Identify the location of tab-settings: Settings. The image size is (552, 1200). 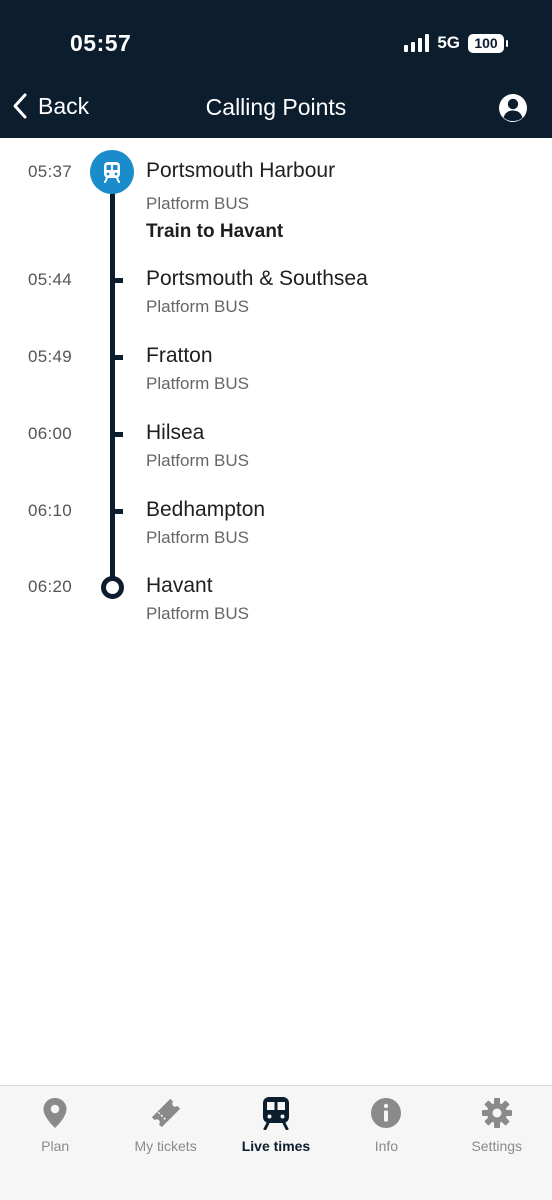
(497, 1143).